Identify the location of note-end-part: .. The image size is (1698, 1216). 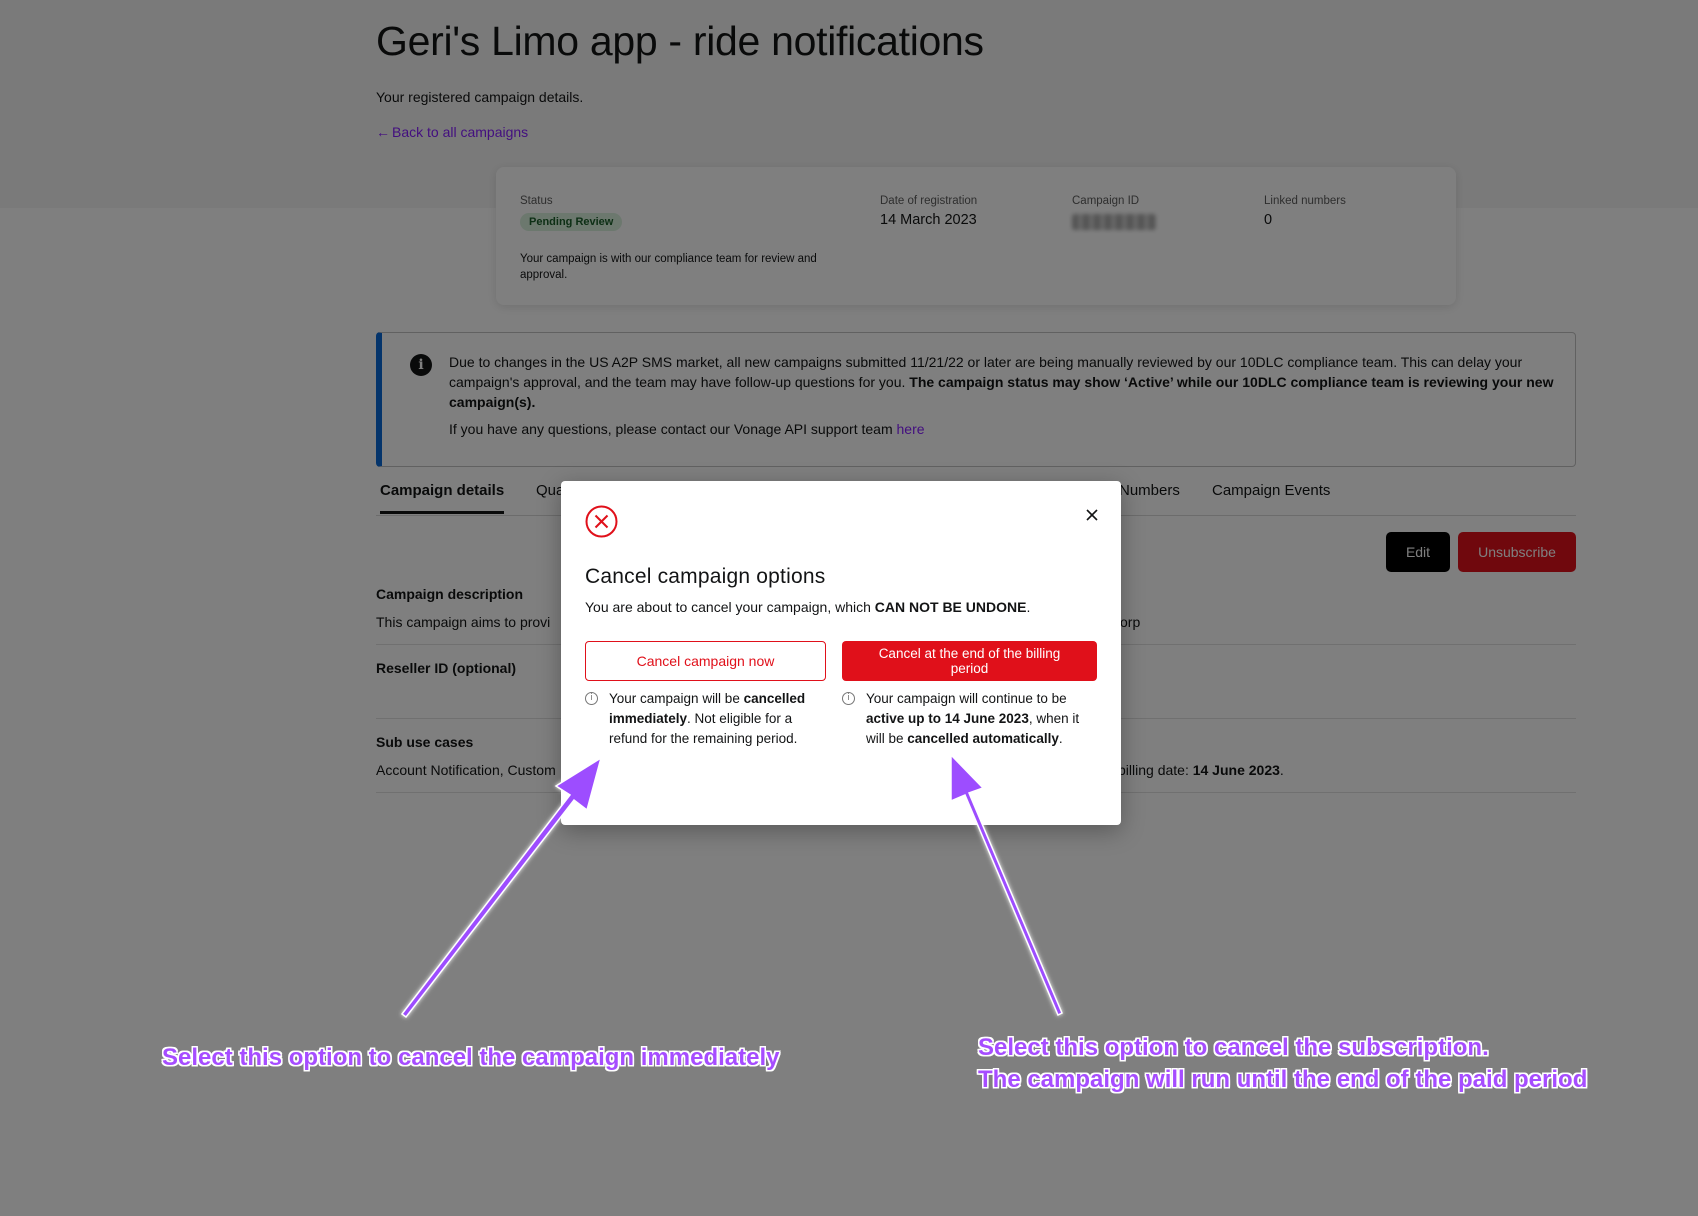
(1060, 738).